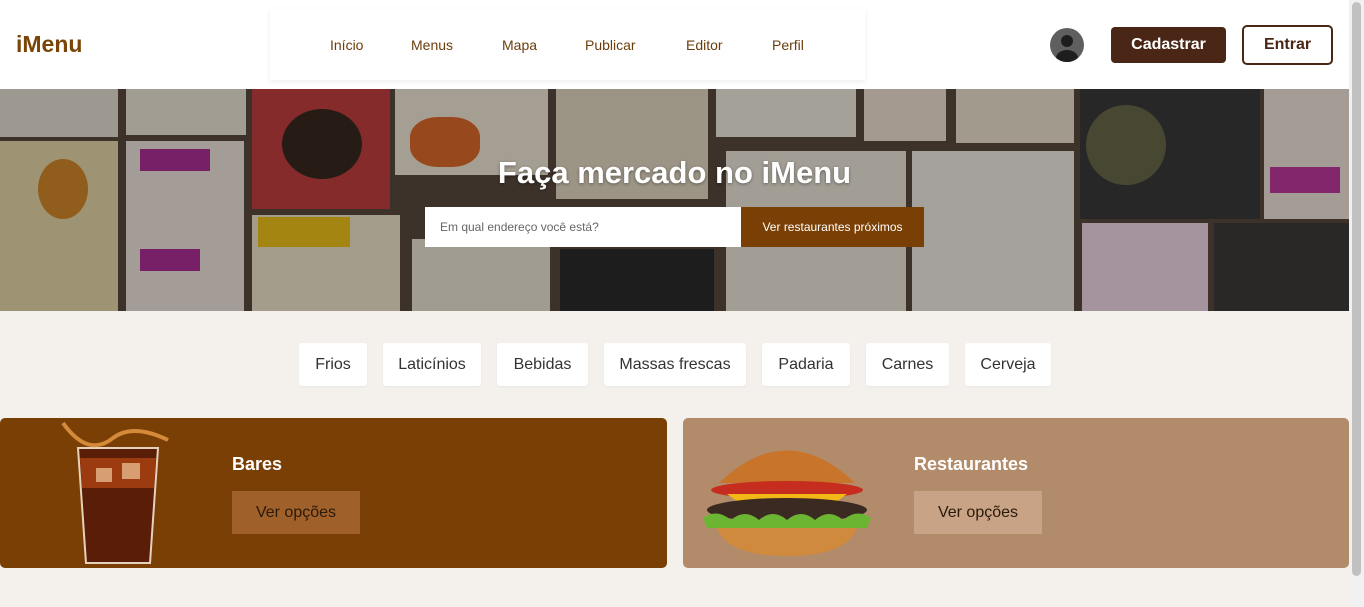  Describe the element at coordinates (787, 503) in the screenshot. I see `burger-icon` at that location.